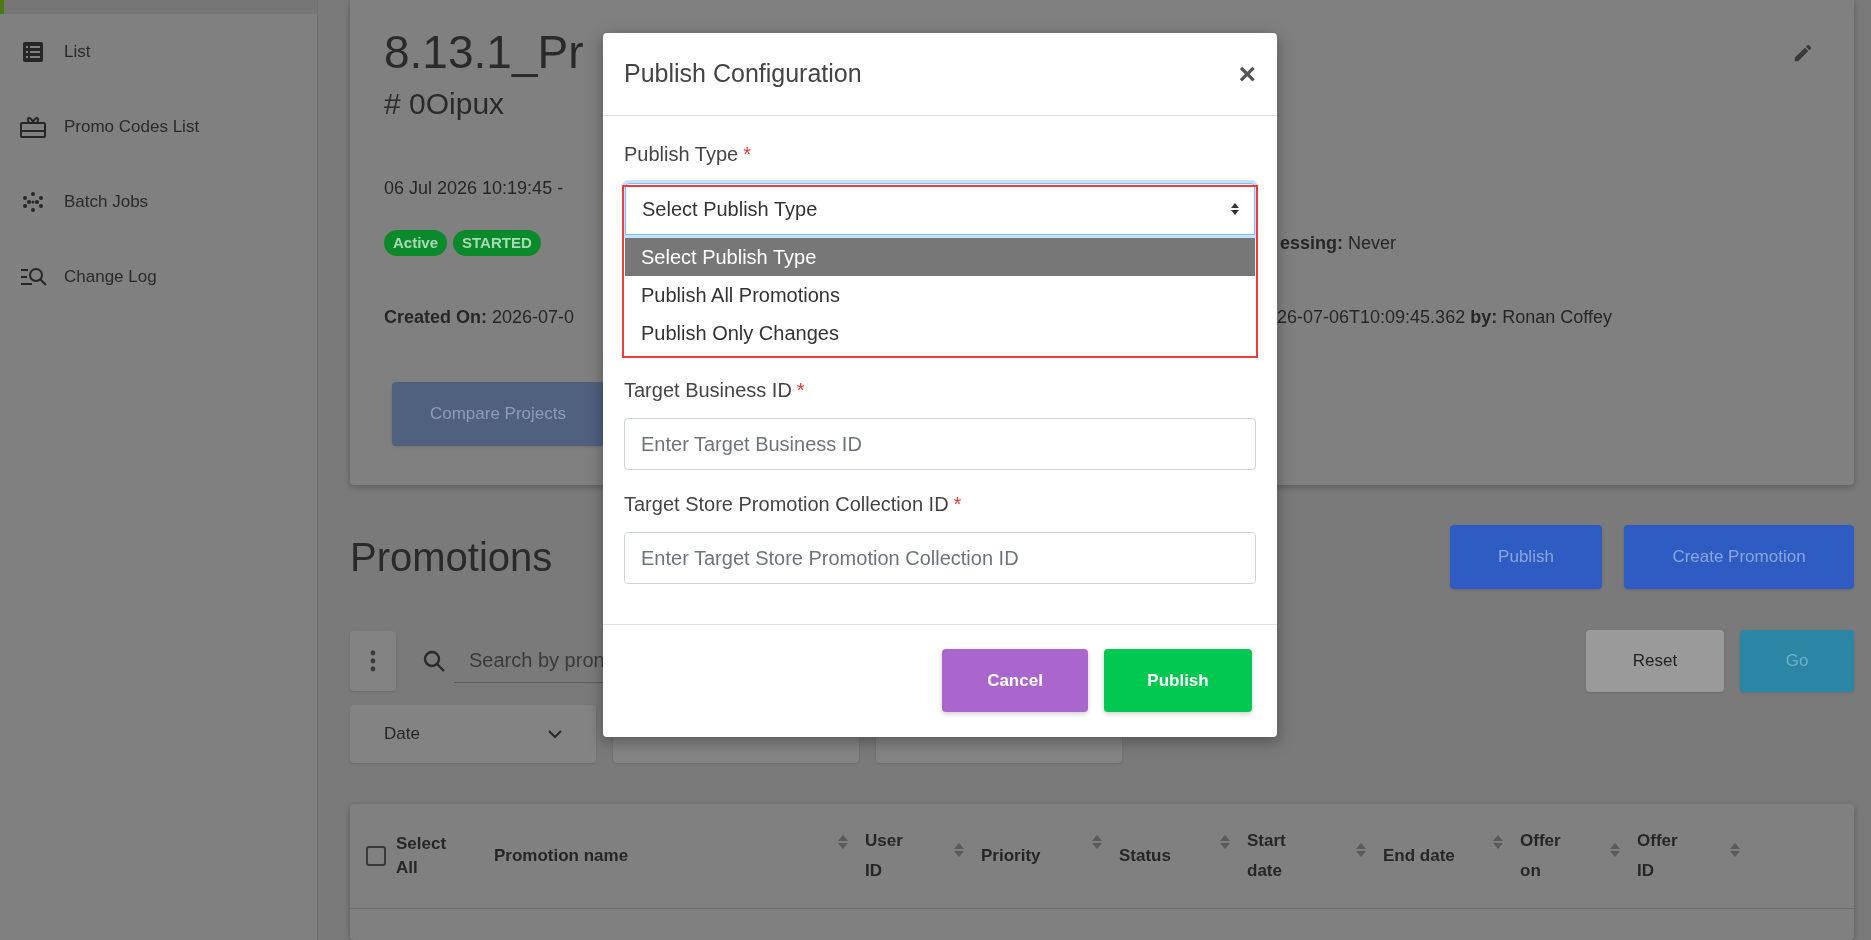 Image resolution: width=1871 pixels, height=940 pixels. Describe the element at coordinates (1267, 856) in the screenshot. I see `column-header: Start date` at that location.